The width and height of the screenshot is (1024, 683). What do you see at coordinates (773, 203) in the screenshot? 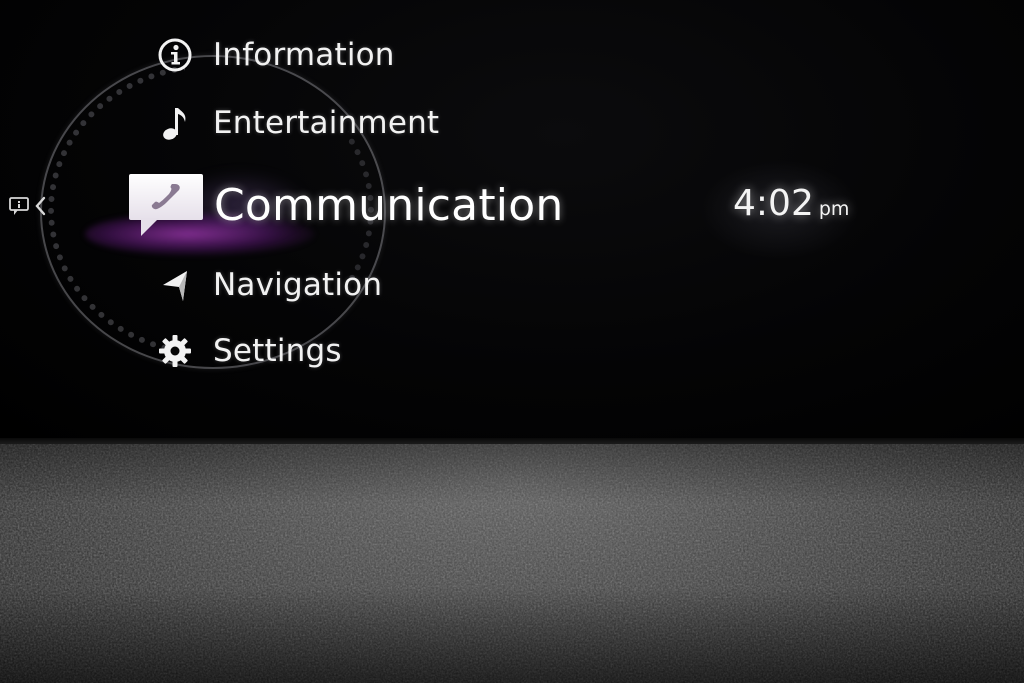
I see `clock-time: 4:02` at bounding box center [773, 203].